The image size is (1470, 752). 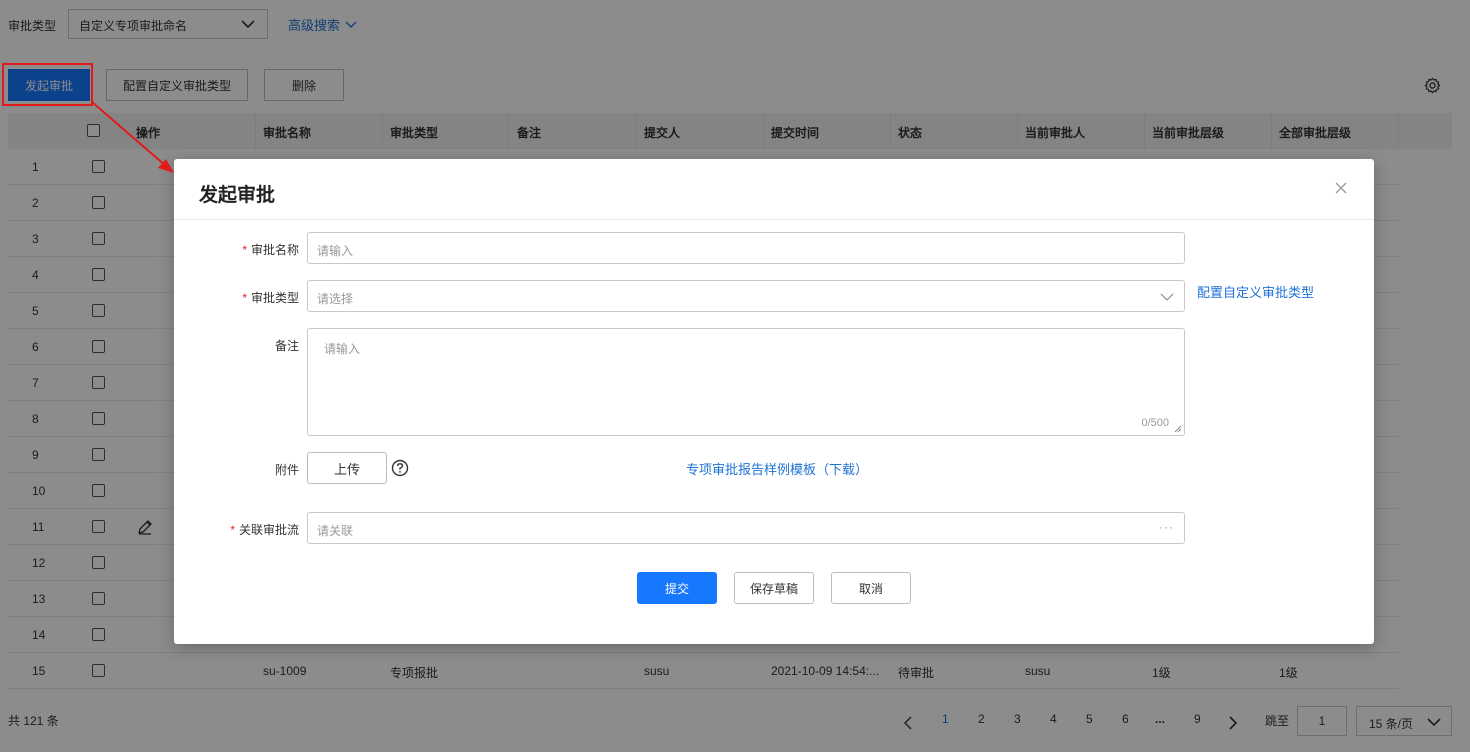 What do you see at coordinates (1255, 291) in the screenshot?
I see `config-approval-types-link: 配置自定义审批类型` at bounding box center [1255, 291].